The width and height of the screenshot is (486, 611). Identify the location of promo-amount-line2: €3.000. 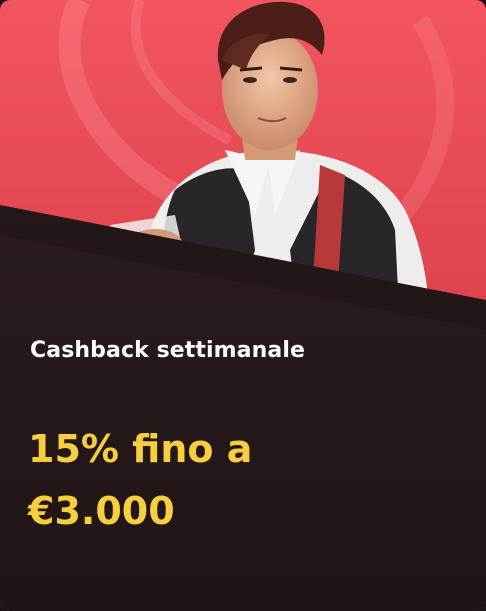
(101, 511).